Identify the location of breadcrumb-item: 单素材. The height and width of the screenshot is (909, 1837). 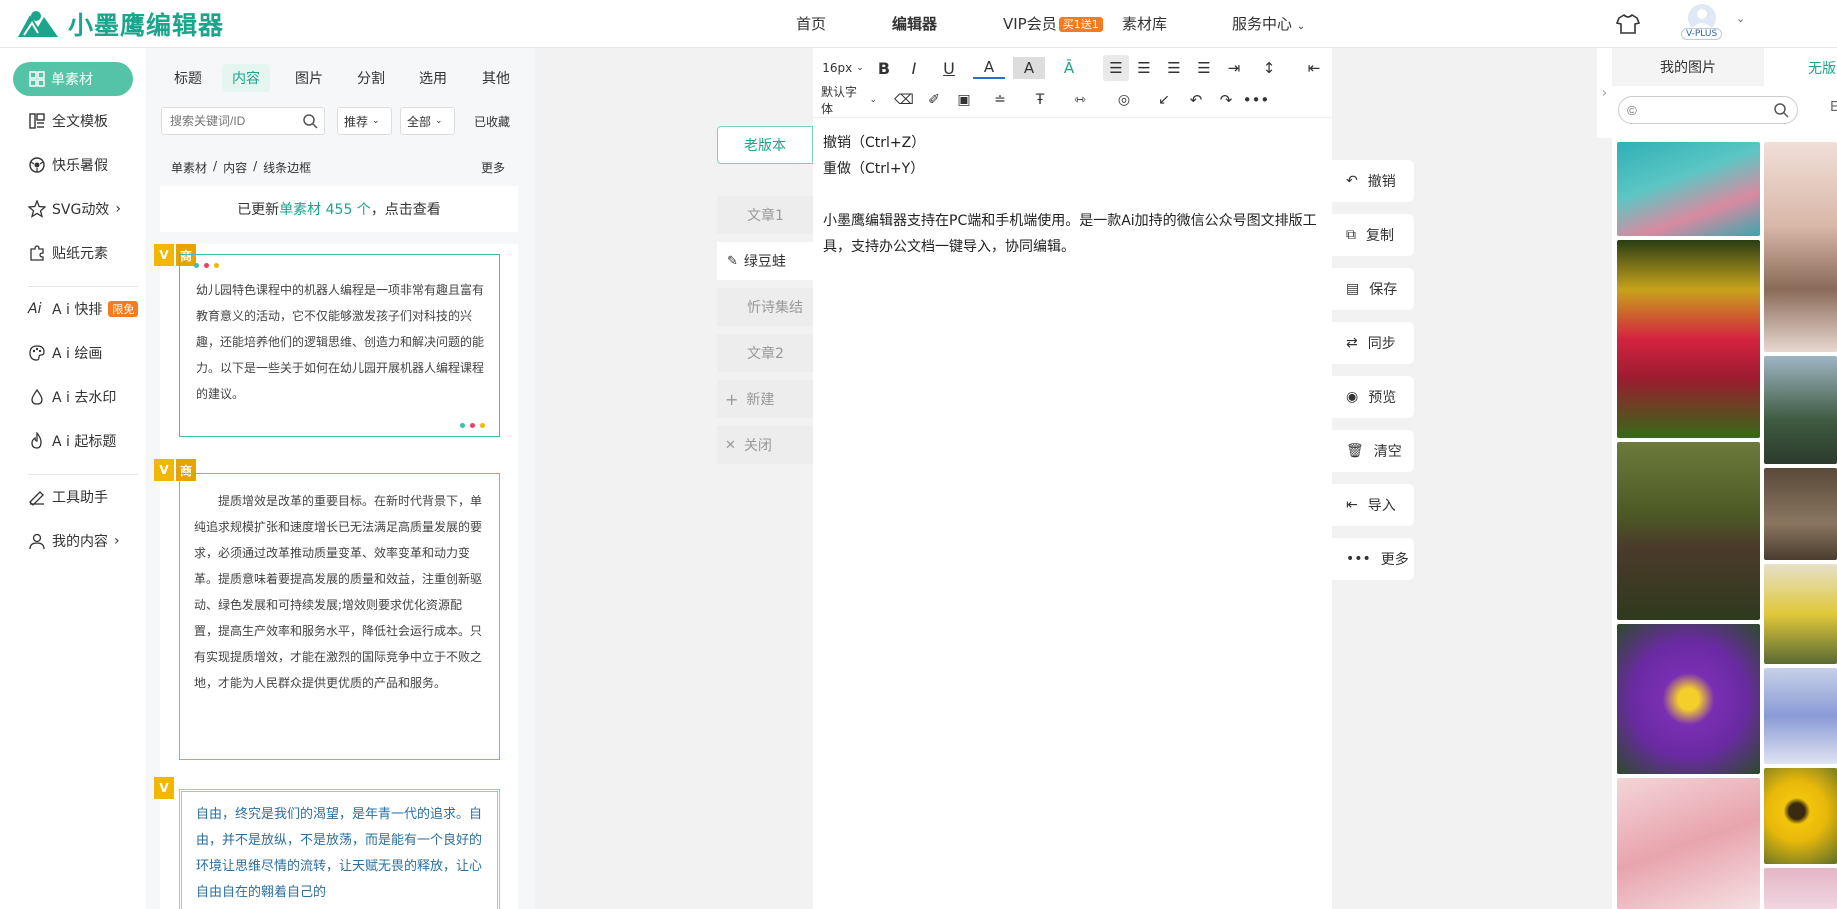
(189, 167).